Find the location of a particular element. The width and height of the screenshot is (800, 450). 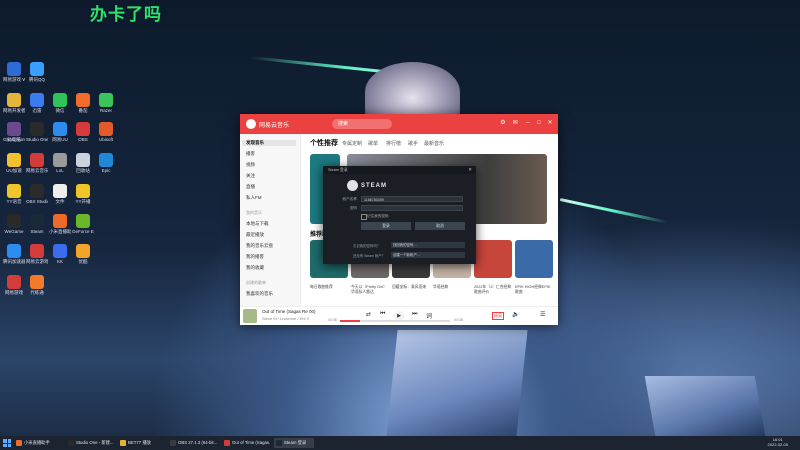

desktop-shortcut-icon-16: LoL is located at coordinates (60, 163).